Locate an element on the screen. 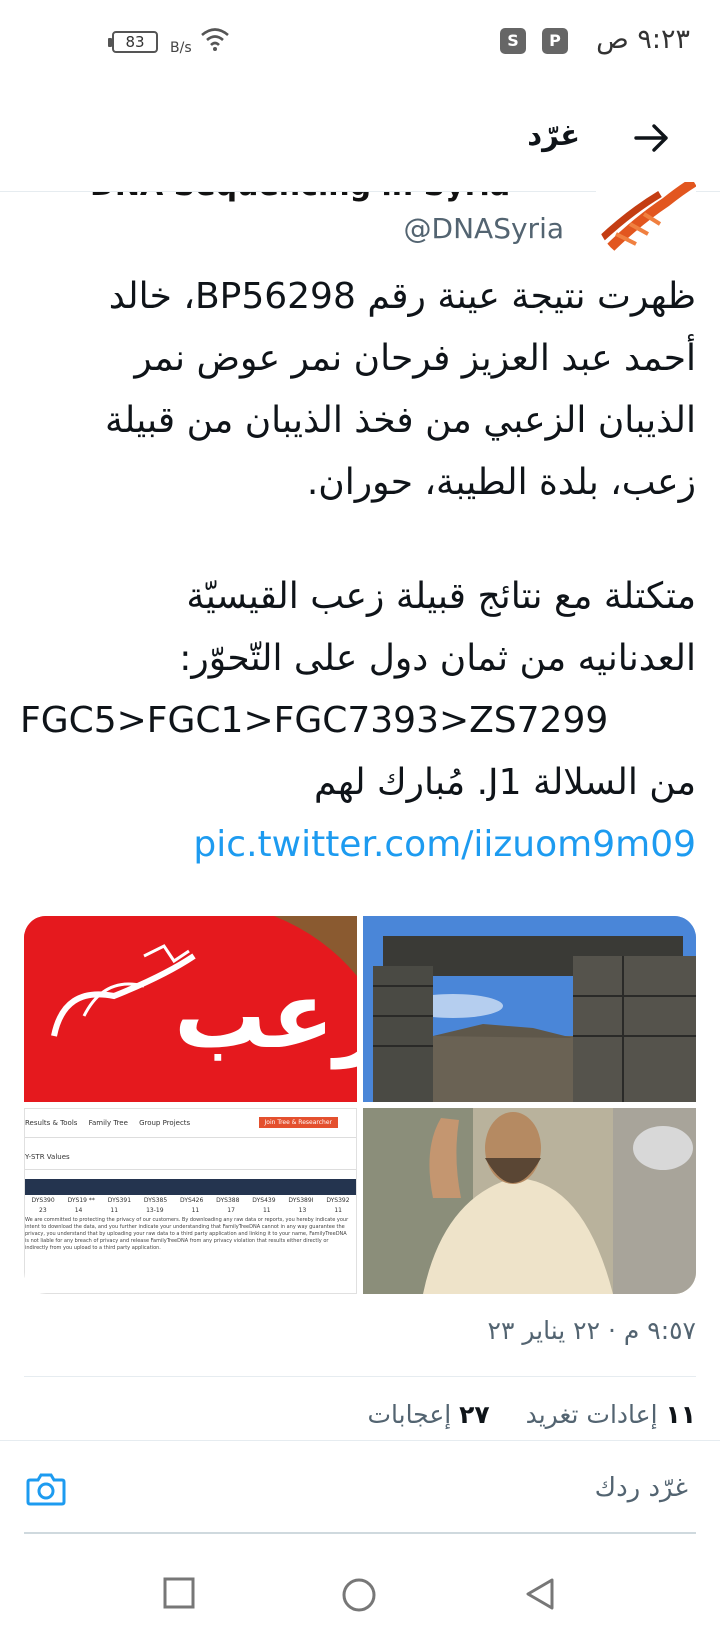 This screenshot has height=1640, width=720. doc-header-bar is located at coordinates (190, 1187).